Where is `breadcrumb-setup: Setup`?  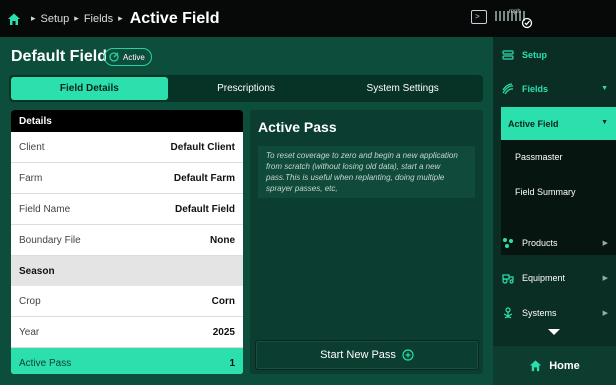
breadcrumb-setup: Setup is located at coordinates (55, 19).